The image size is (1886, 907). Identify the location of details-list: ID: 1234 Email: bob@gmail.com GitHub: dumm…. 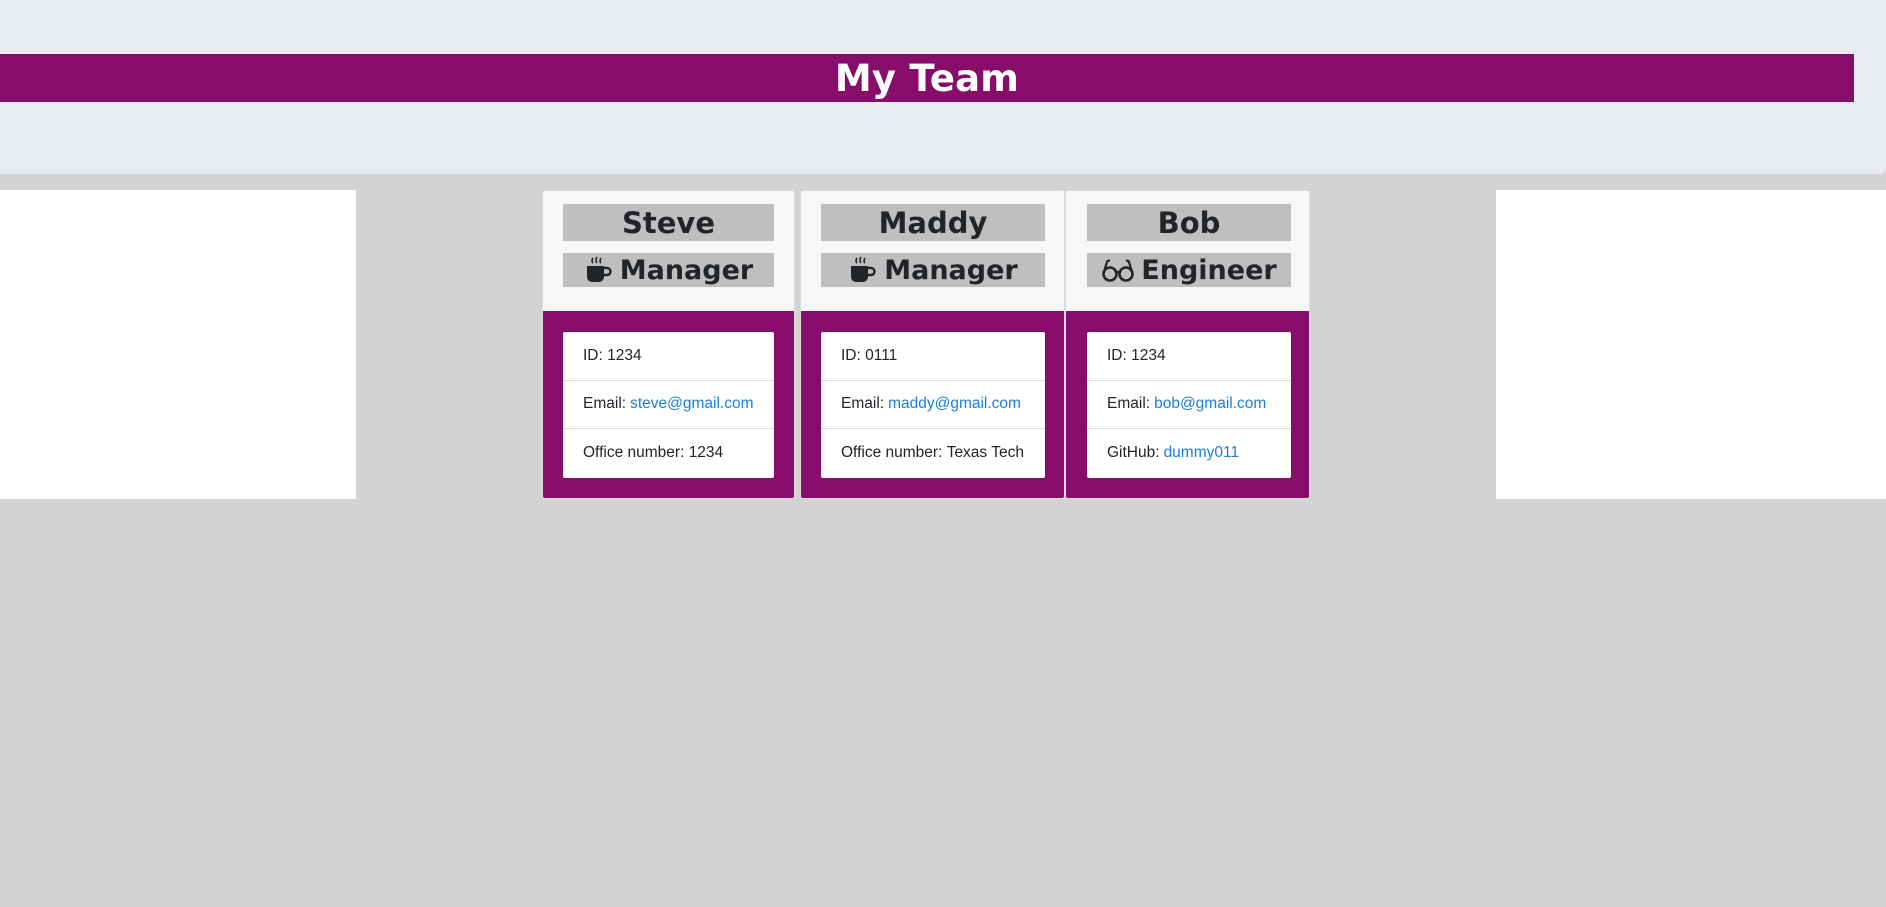
(1189, 405).